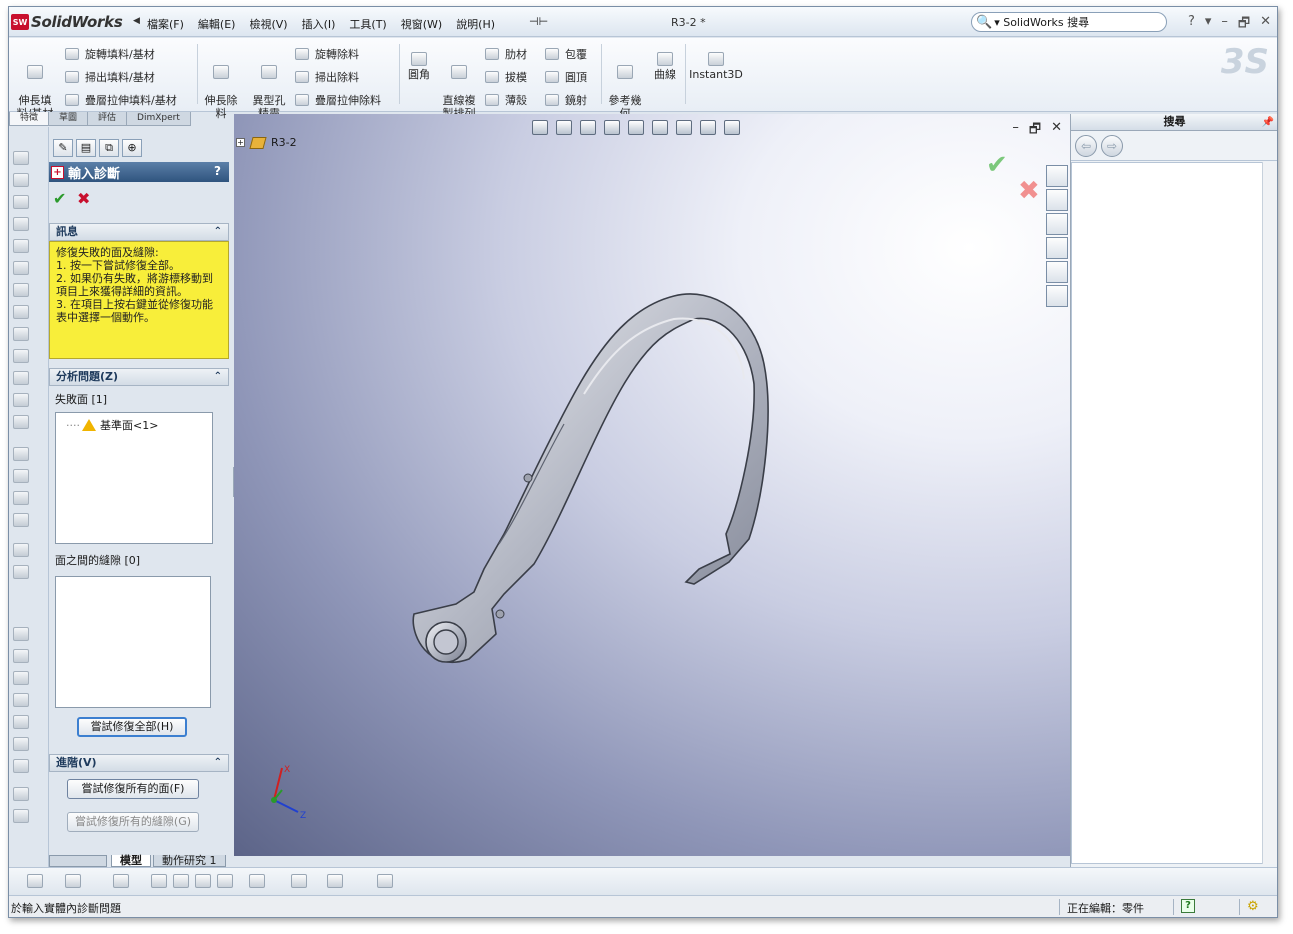  Describe the element at coordinates (21, 334) in the screenshot. I see `shell-tool-icon` at that location.